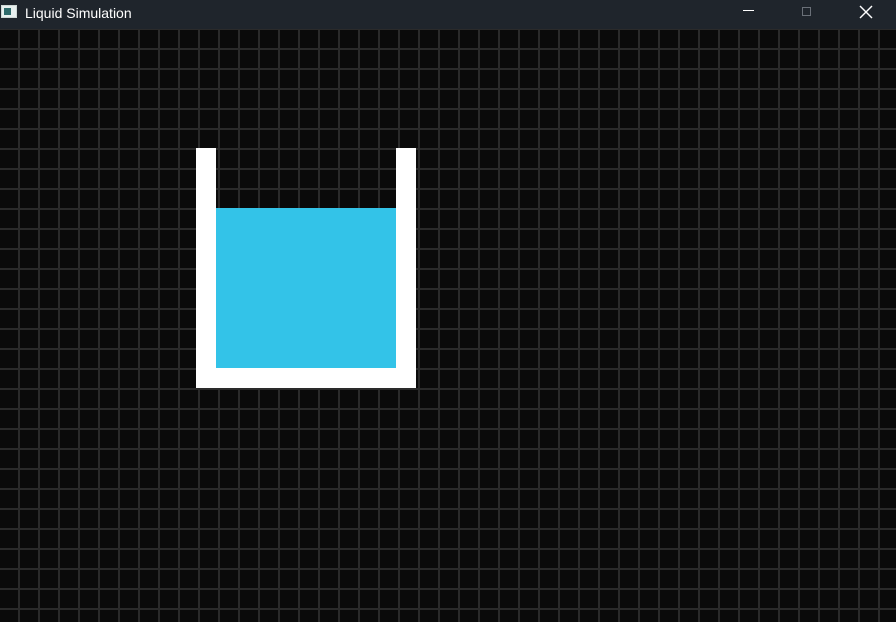 This screenshot has width=896, height=622. I want to click on maximize-button, so click(807, 14).